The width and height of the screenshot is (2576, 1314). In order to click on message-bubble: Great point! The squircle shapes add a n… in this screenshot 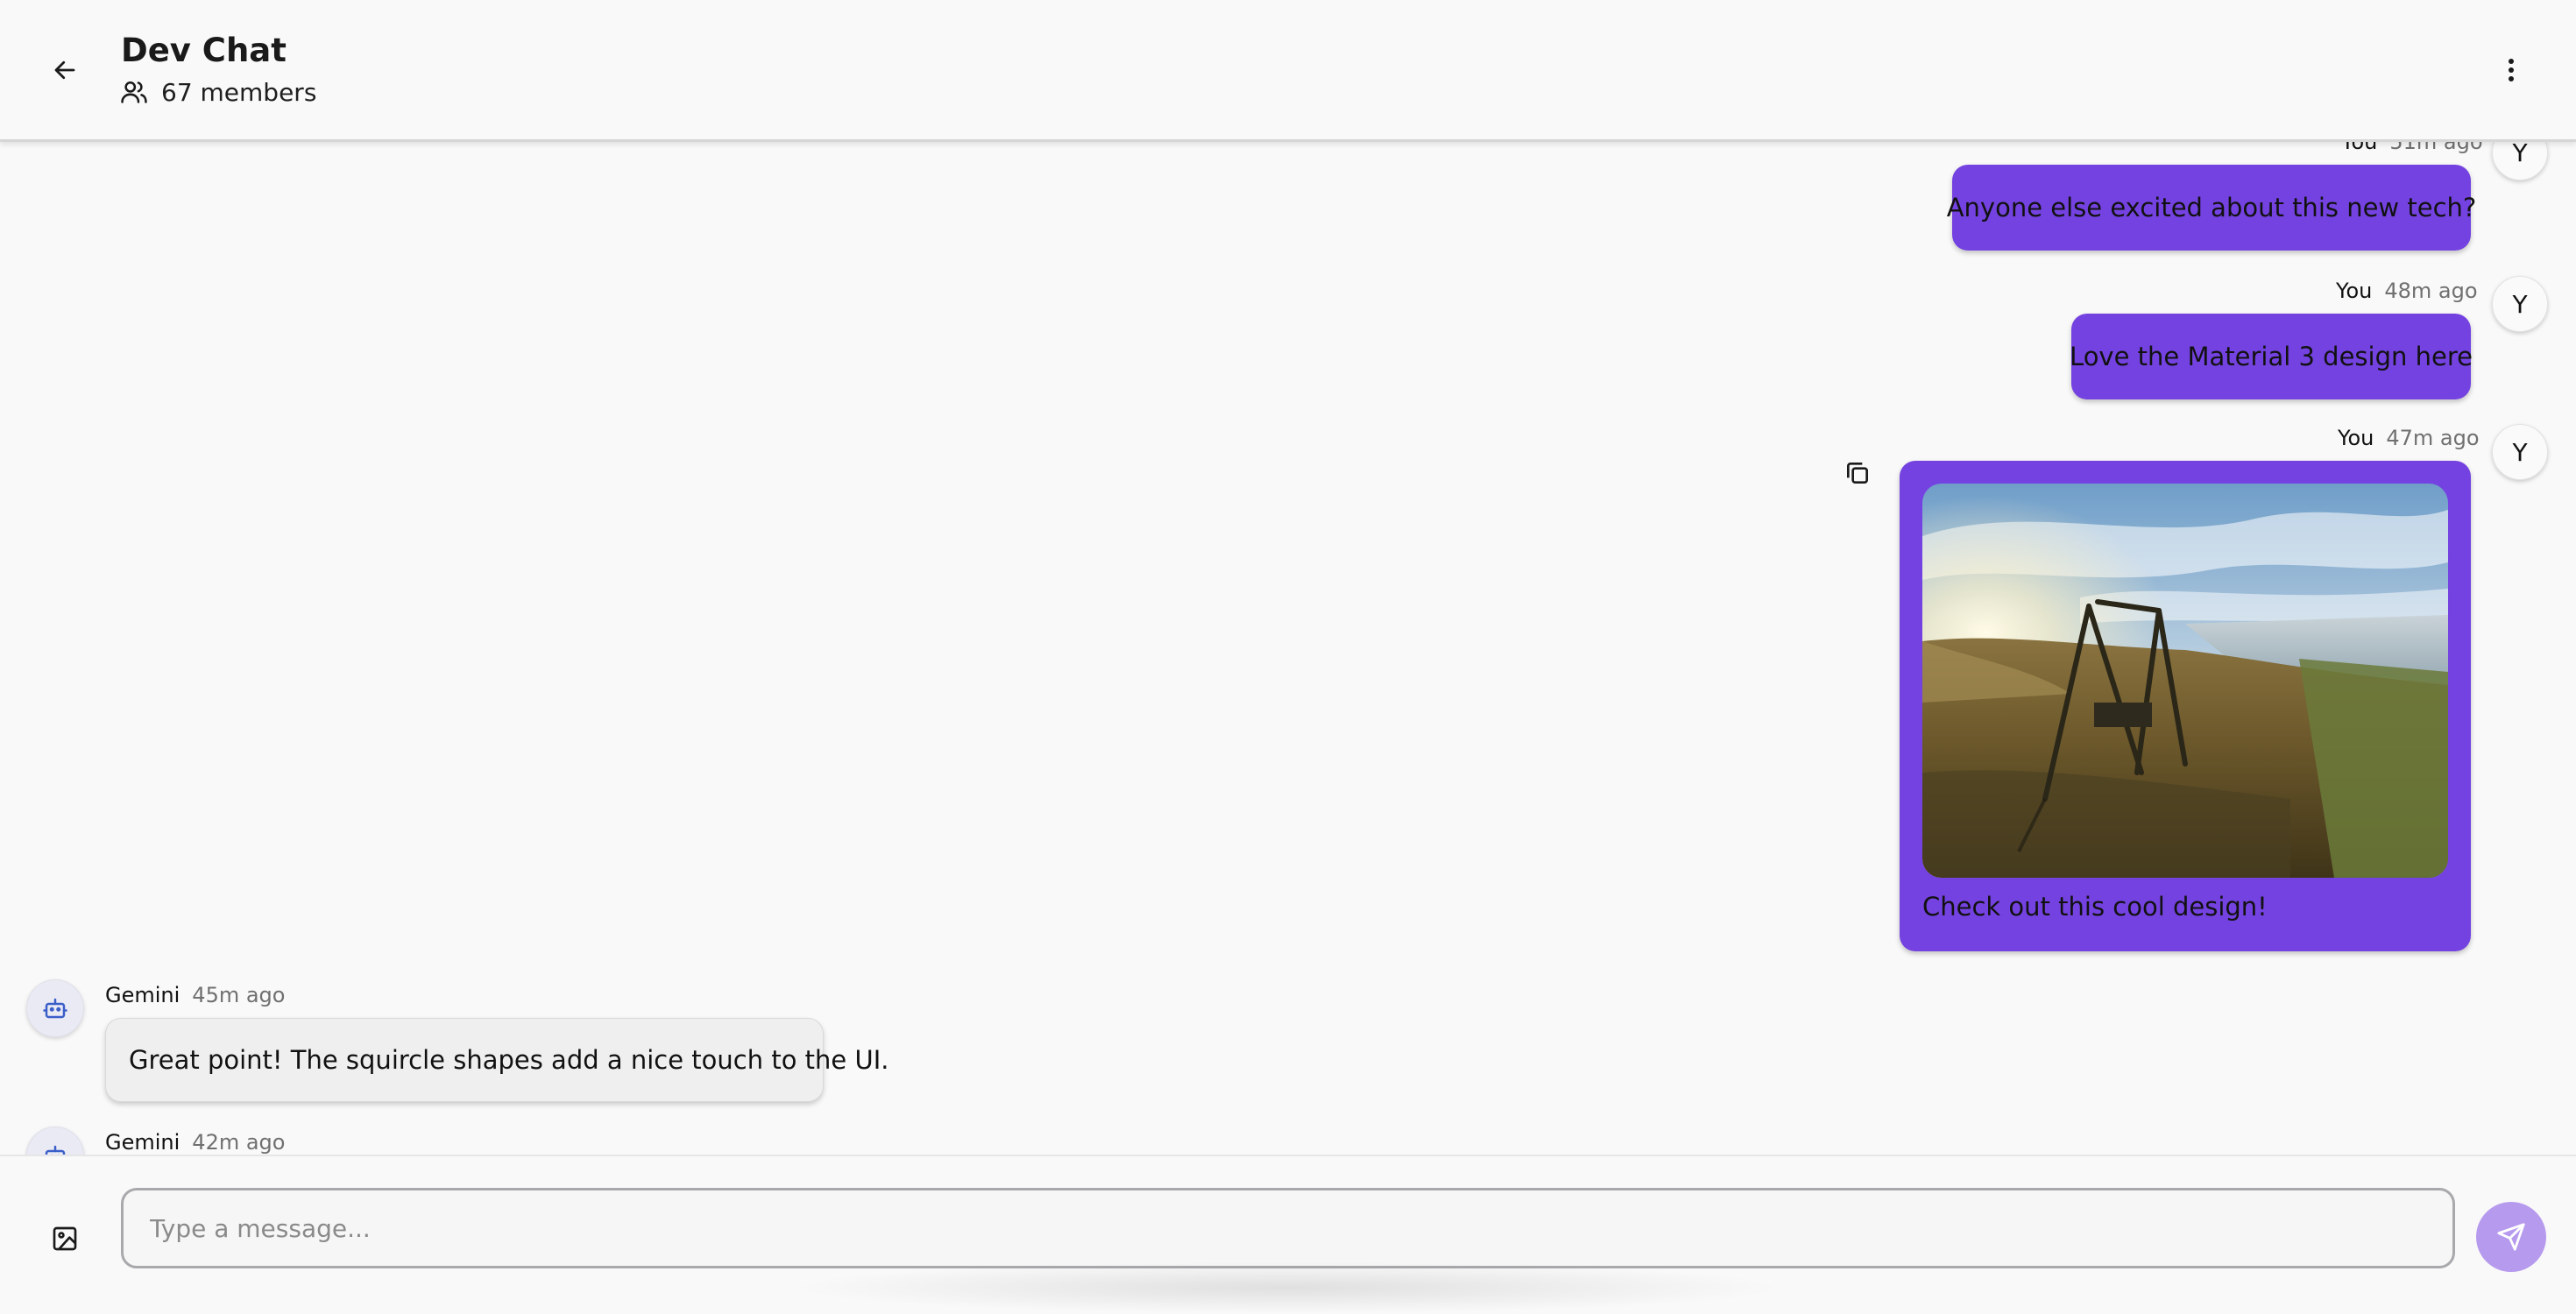, I will do `click(496, 1060)`.